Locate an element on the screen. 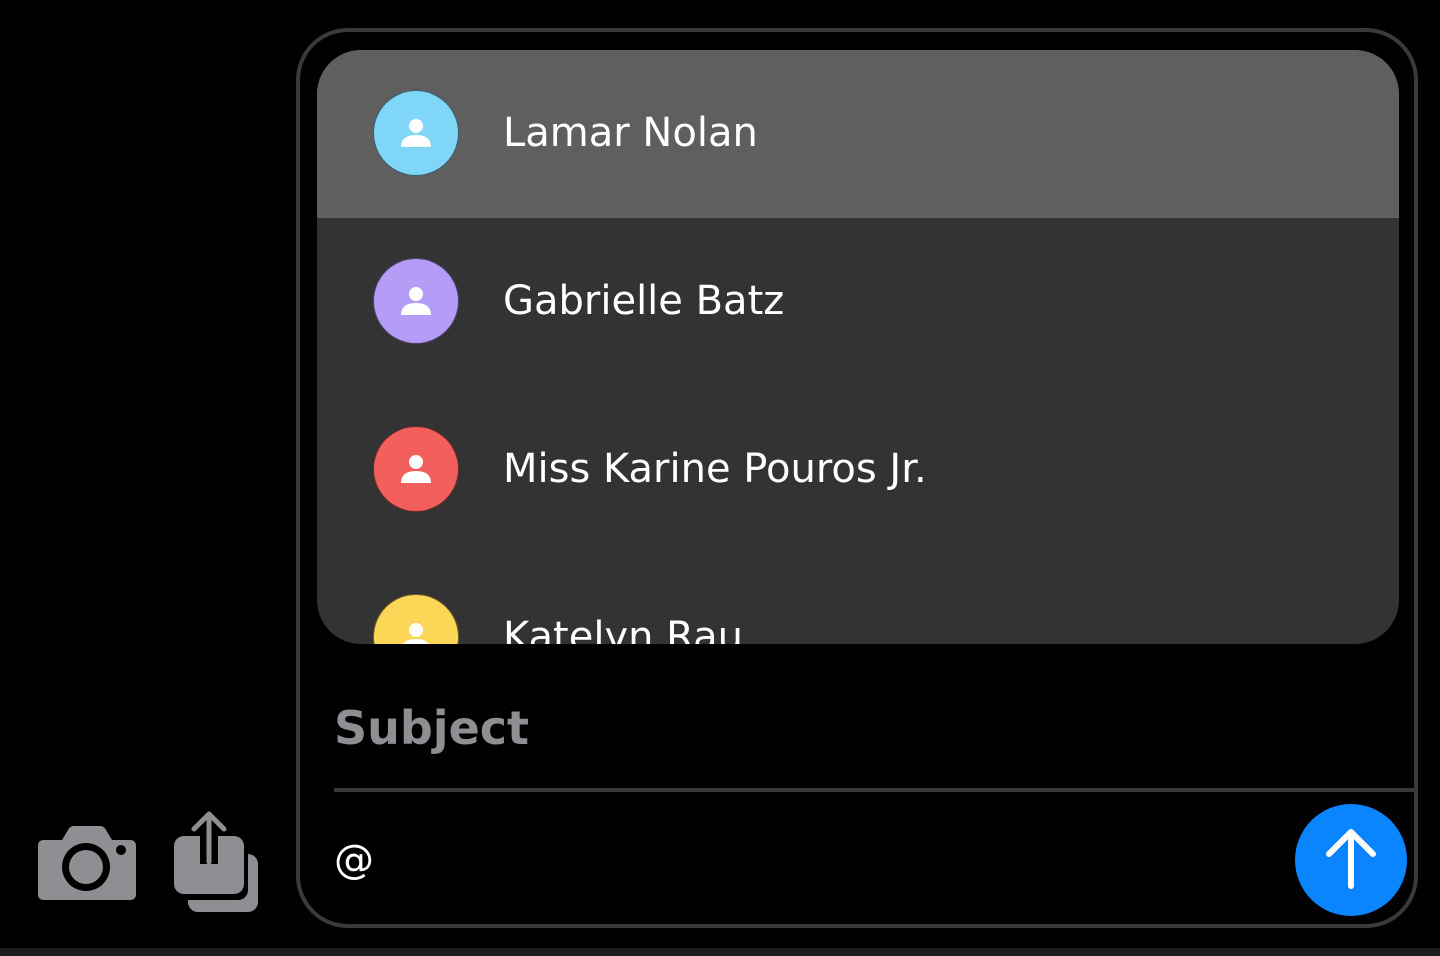 This screenshot has height=956, width=1440. bottom-bar is located at coordinates (720, 952).